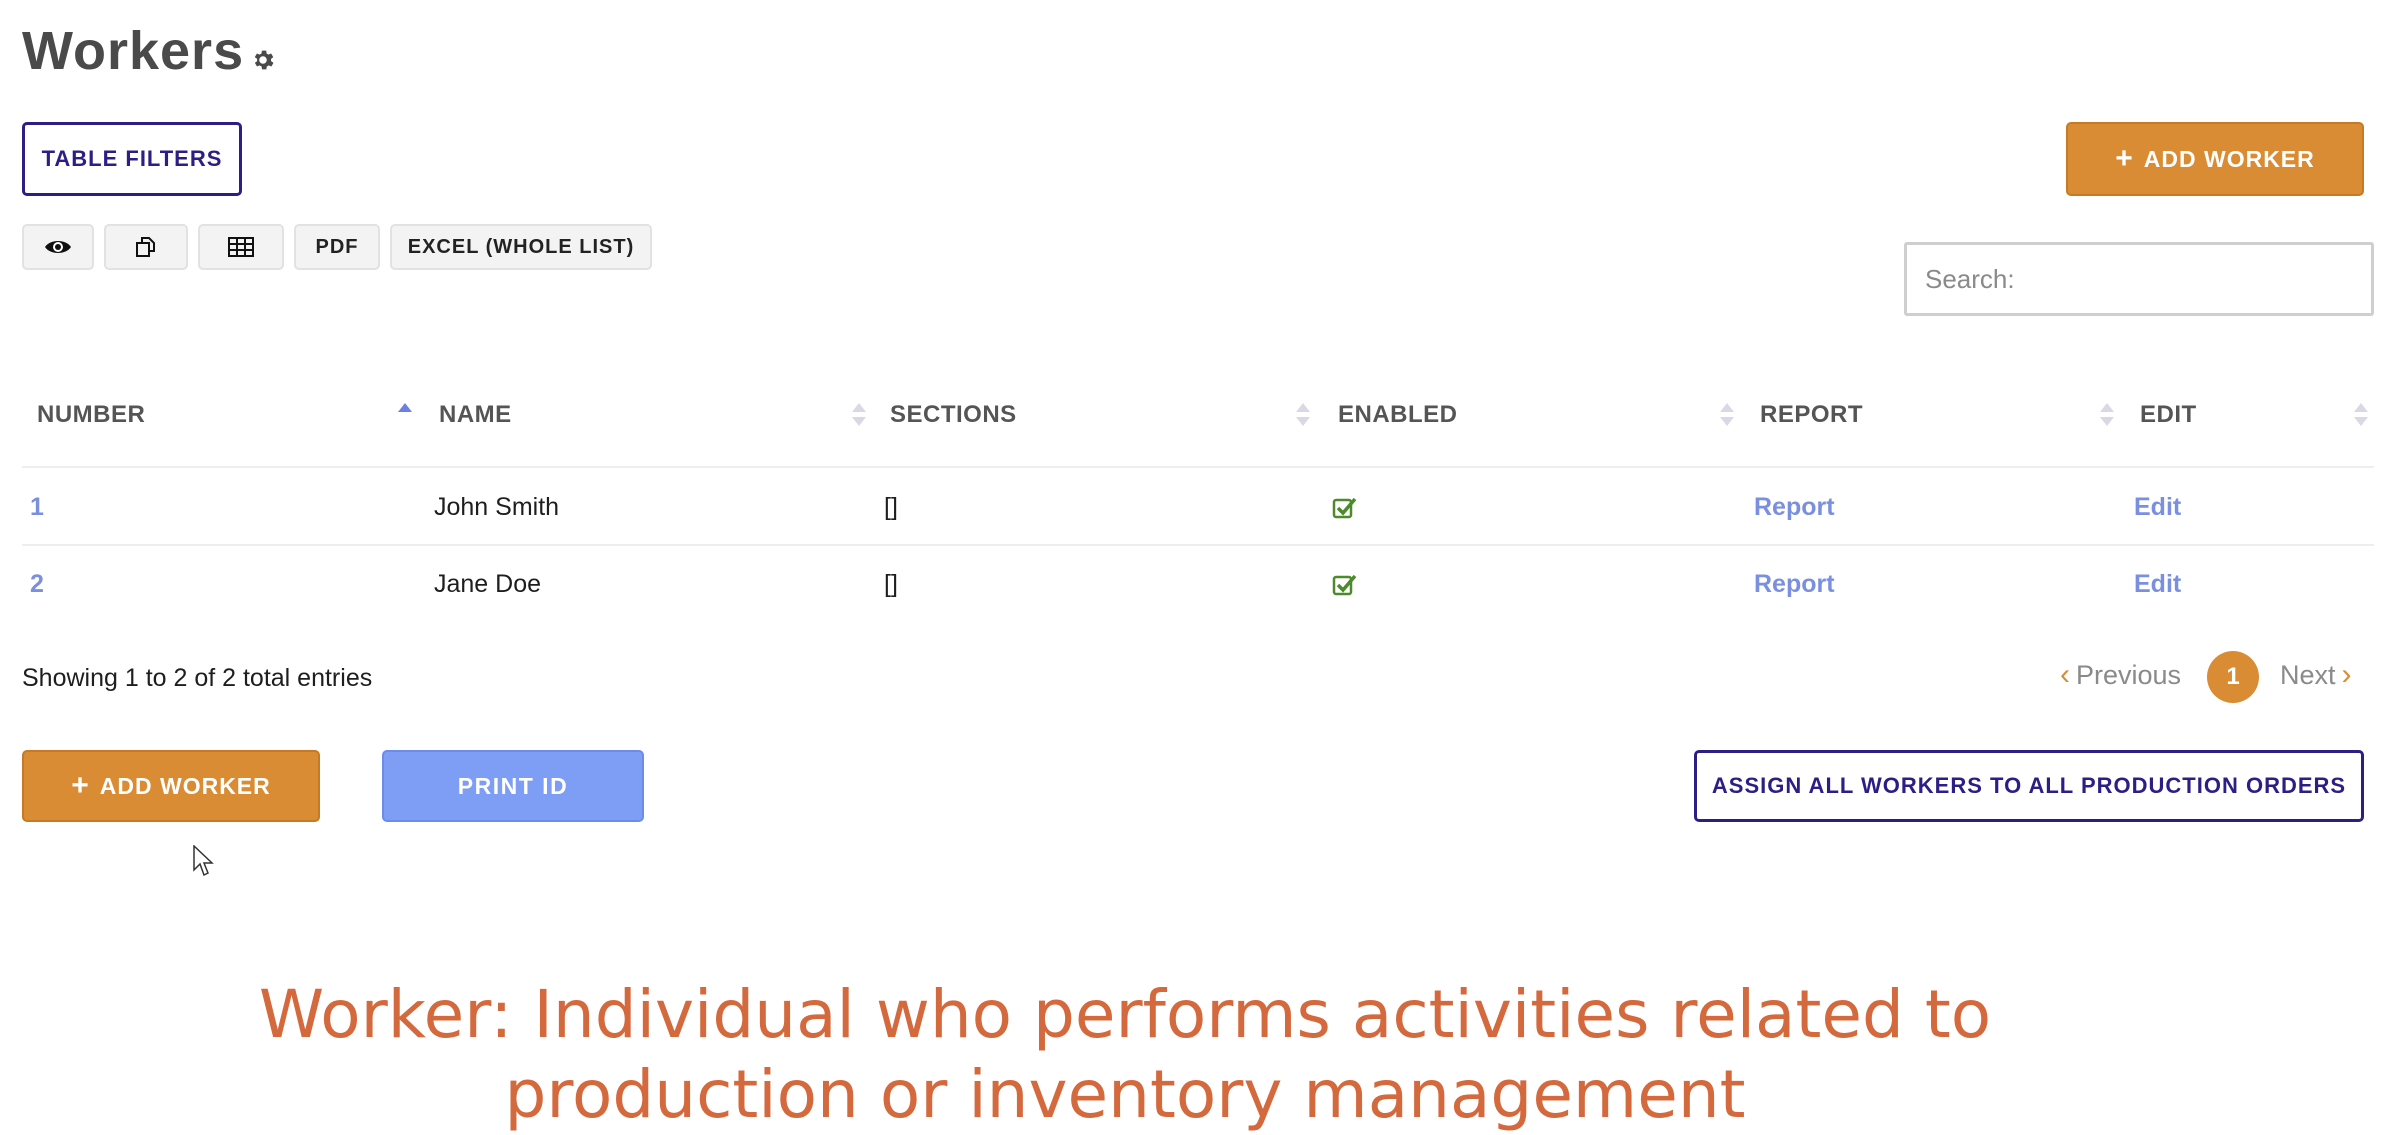  I want to click on worker-number-link: 1, so click(37, 507).